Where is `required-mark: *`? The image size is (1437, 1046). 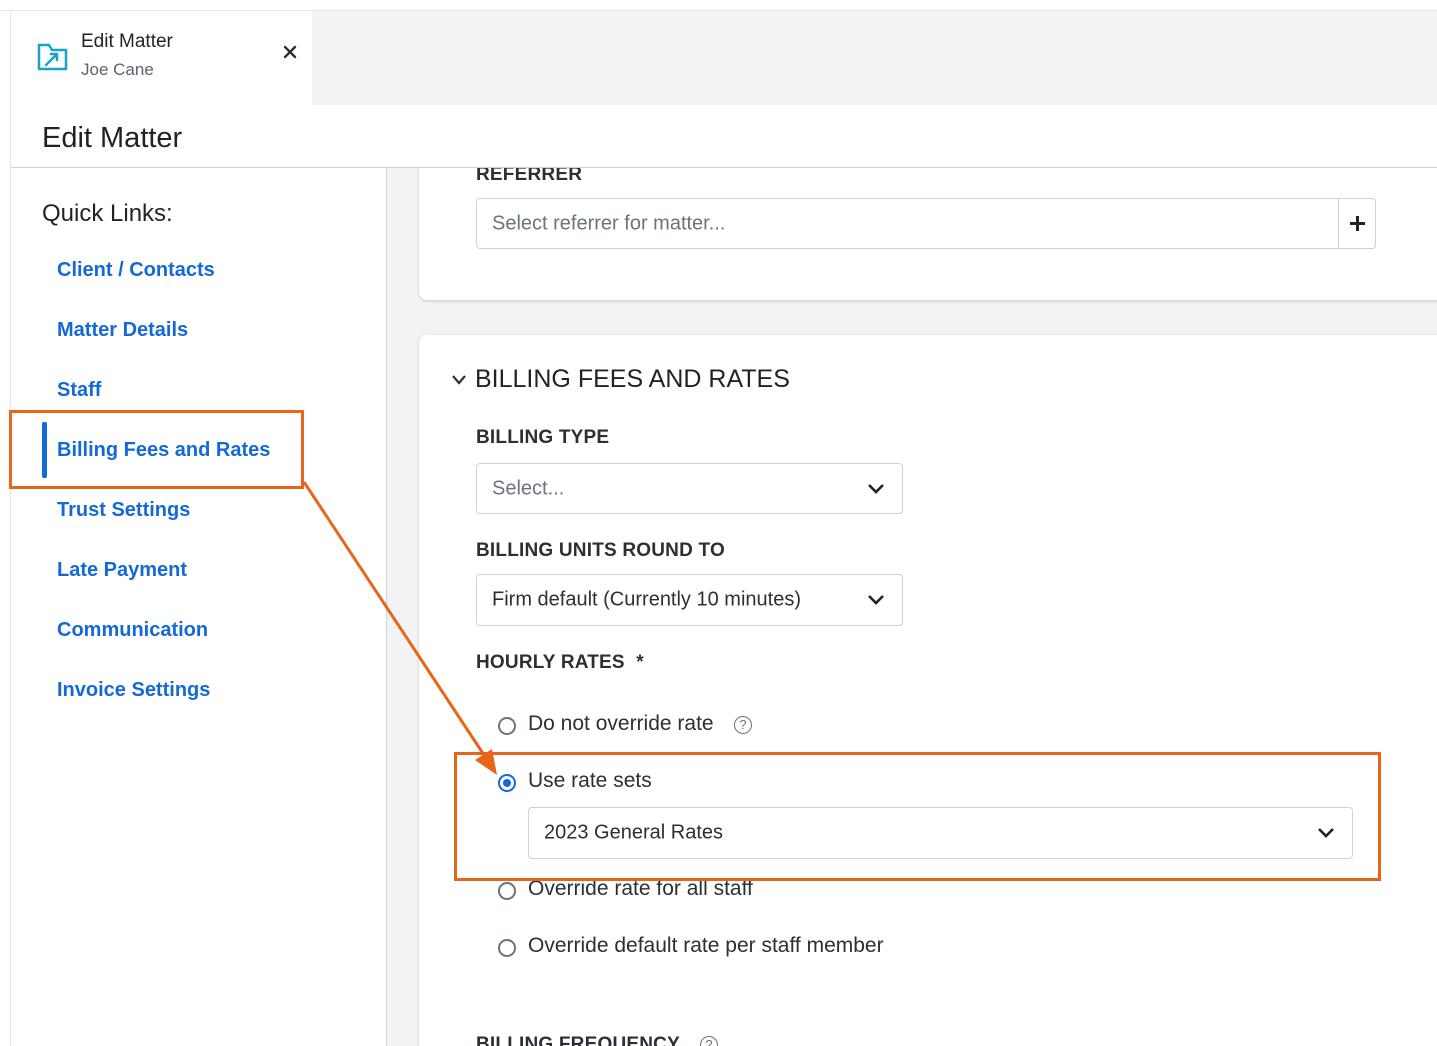
required-mark: * is located at coordinates (640, 662).